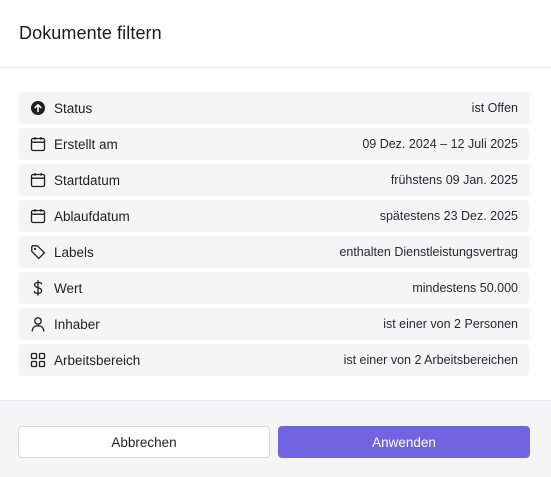 Image resolution: width=551 pixels, height=477 pixels. What do you see at coordinates (38, 108) in the screenshot?
I see `arrow-up-circle-icon` at bounding box center [38, 108].